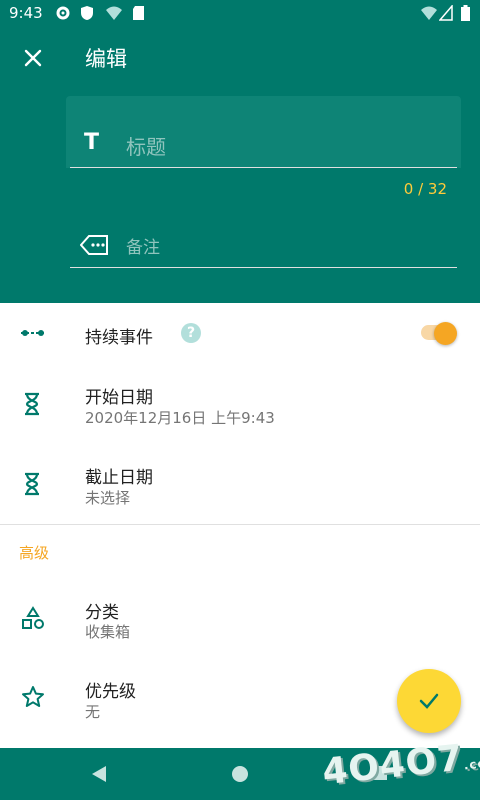 This screenshot has height=800, width=480. Describe the element at coordinates (93, 712) in the screenshot. I see `priority-value: 无` at that location.